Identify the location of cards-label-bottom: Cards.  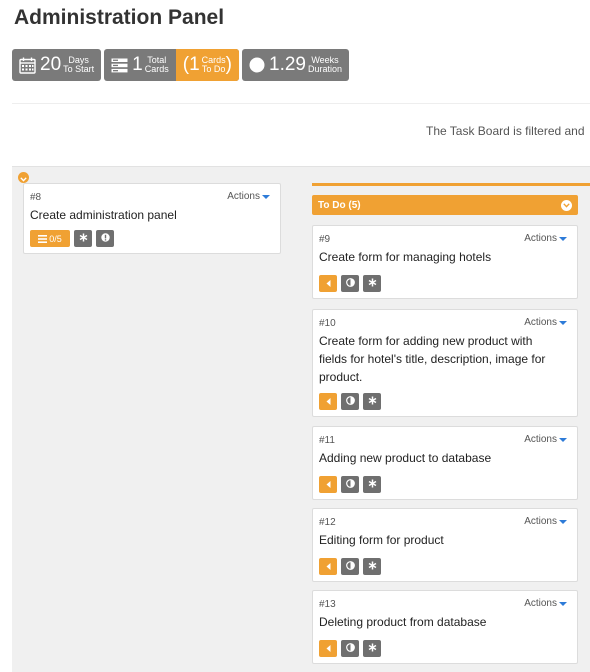
(156, 69).